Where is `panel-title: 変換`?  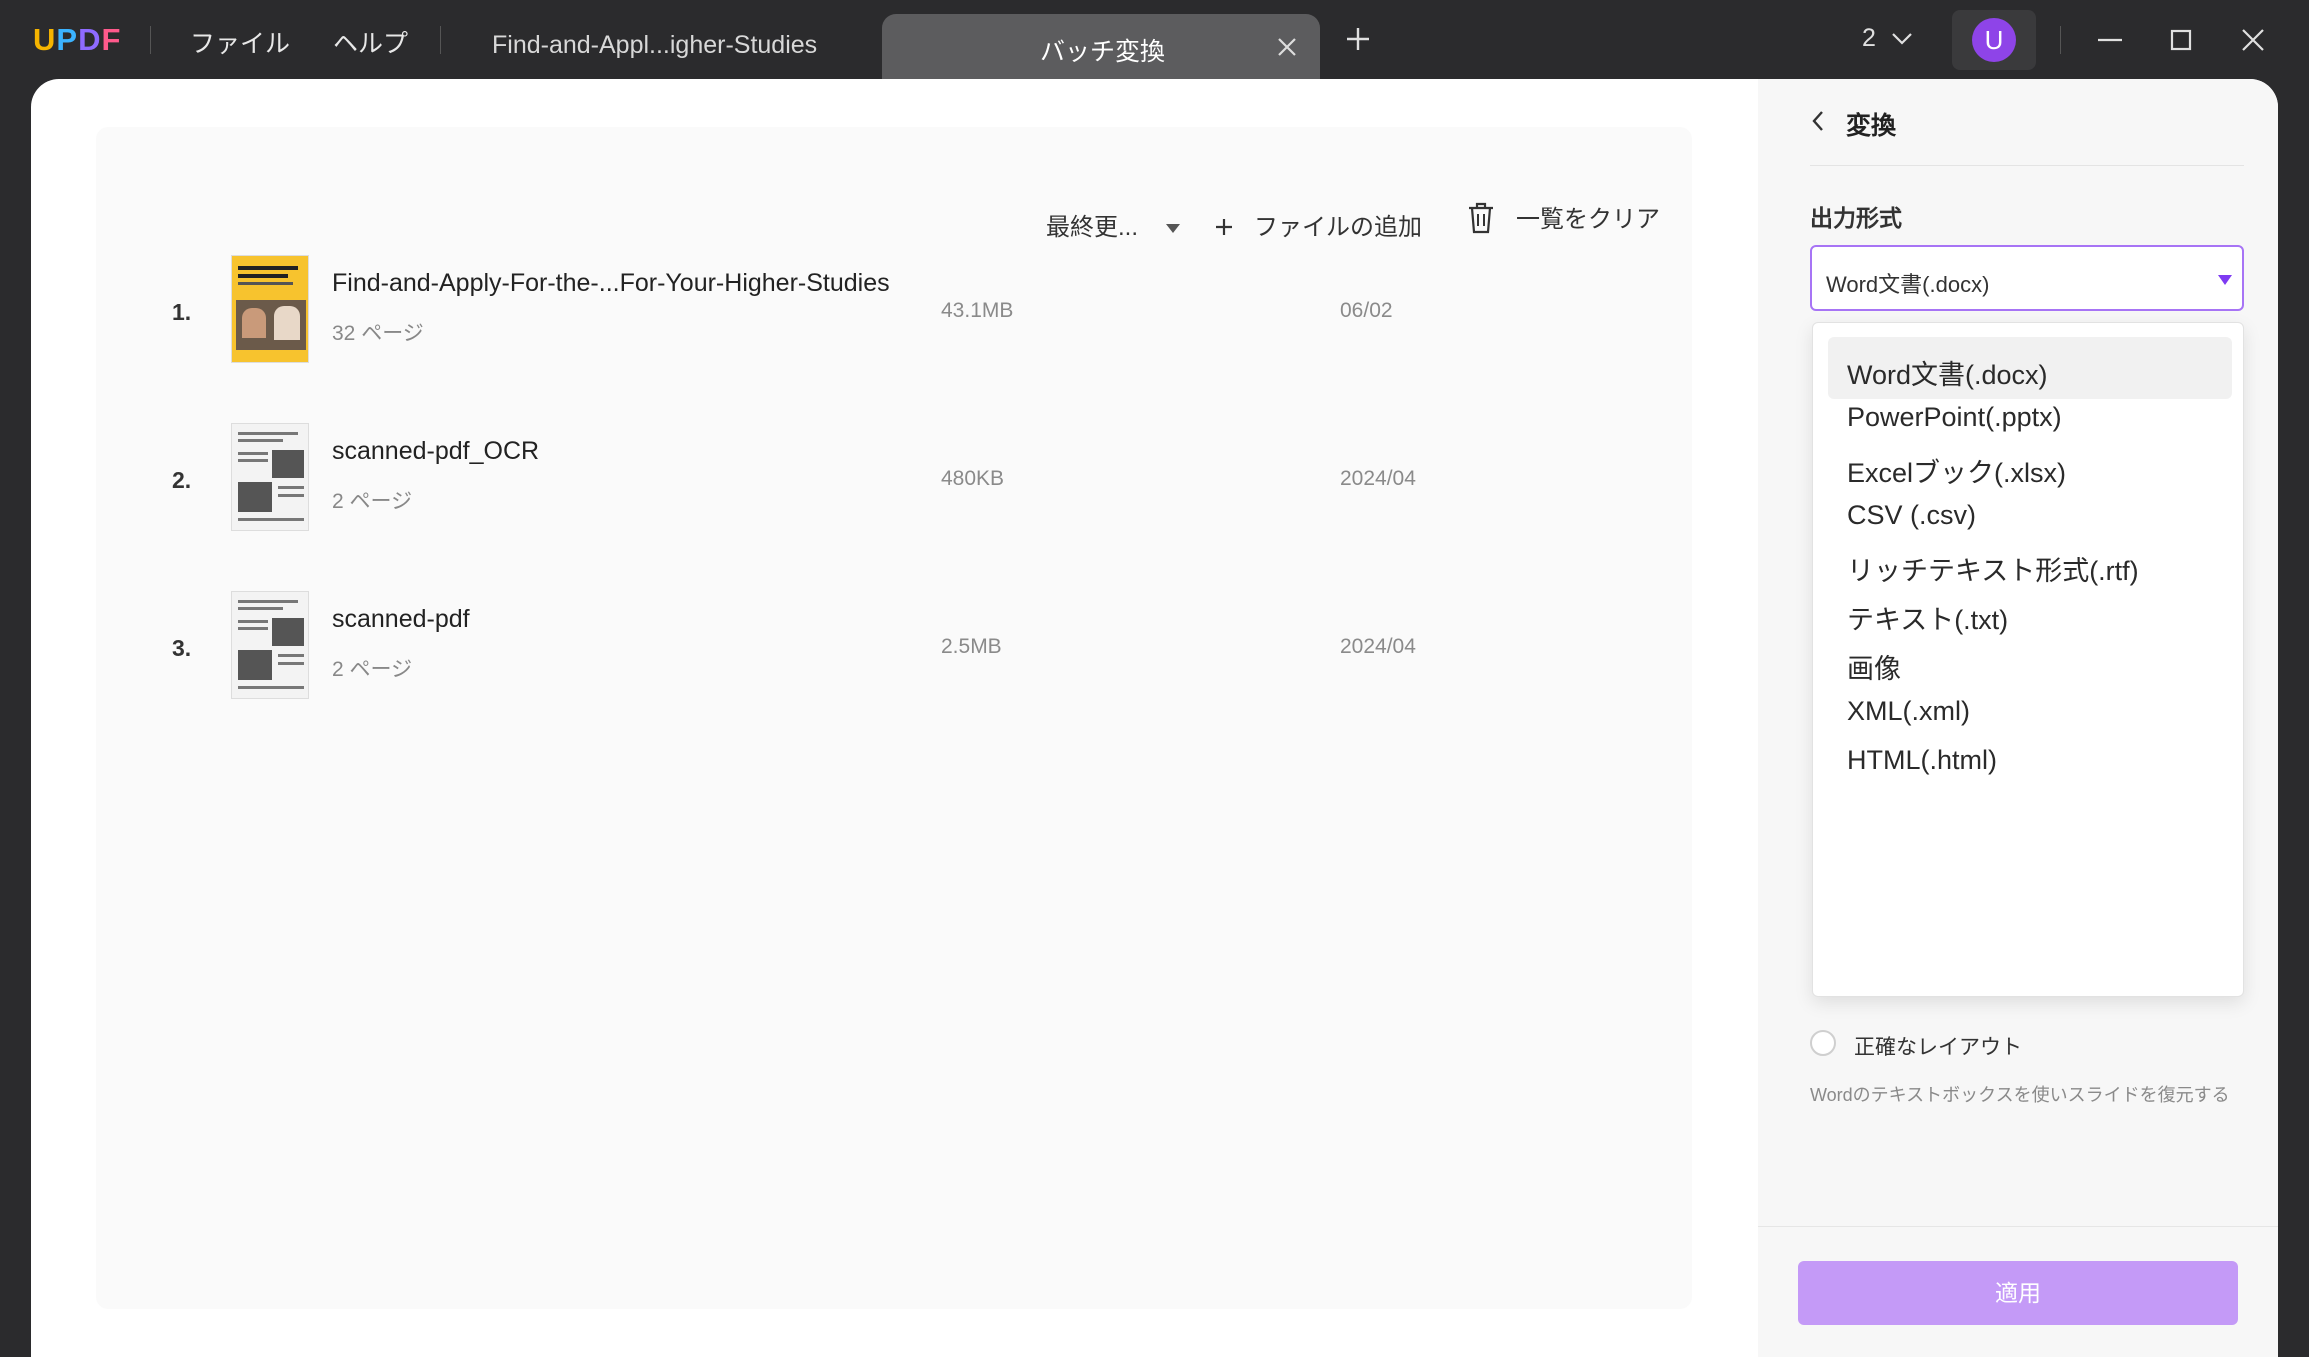 panel-title: 変換 is located at coordinates (1871, 126).